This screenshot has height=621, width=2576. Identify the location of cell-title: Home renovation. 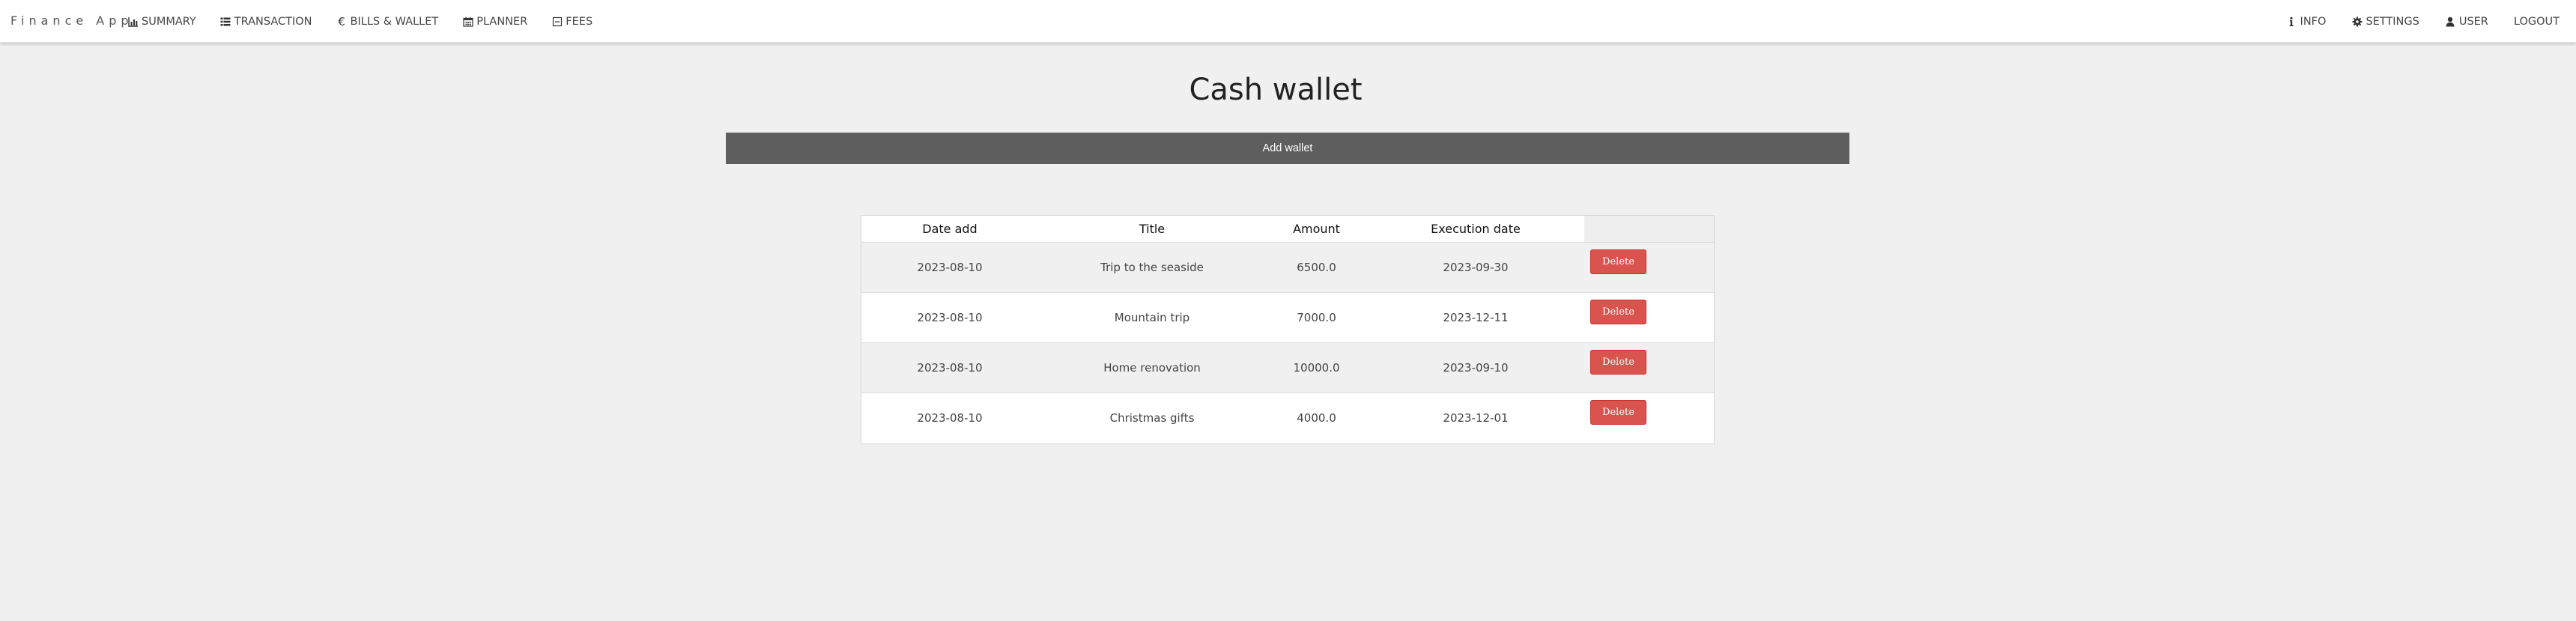
(1152, 367).